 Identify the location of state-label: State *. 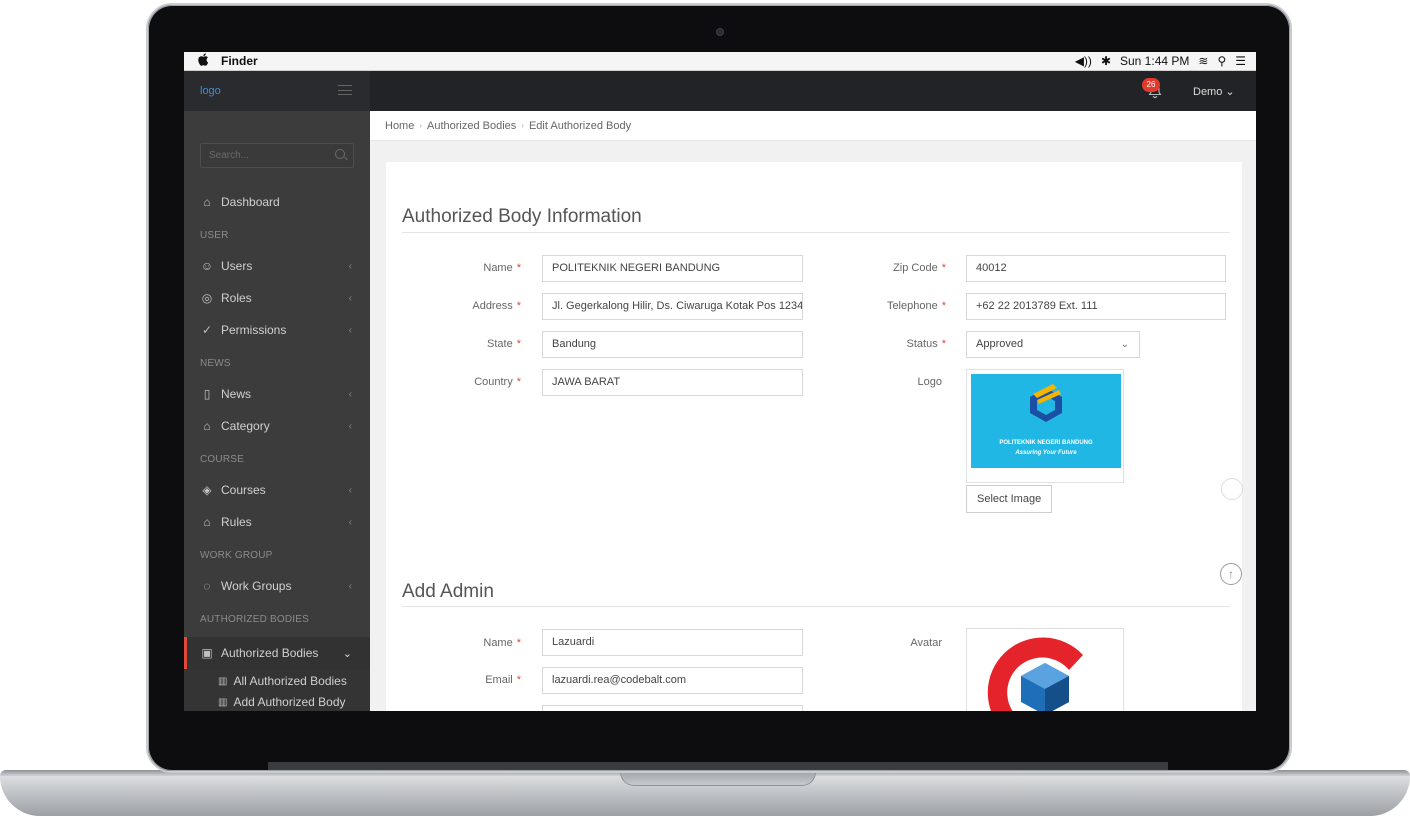
(504, 344).